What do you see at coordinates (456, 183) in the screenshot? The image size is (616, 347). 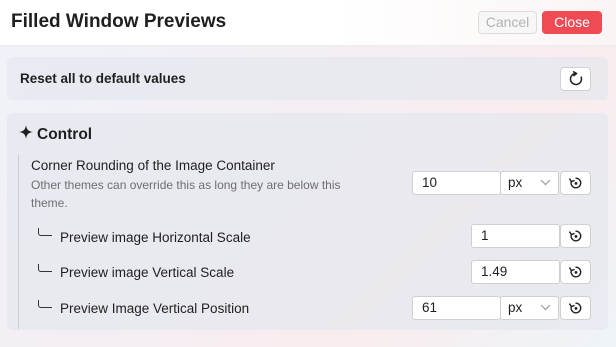 I see `corner-rounding-input: 10` at bounding box center [456, 183].